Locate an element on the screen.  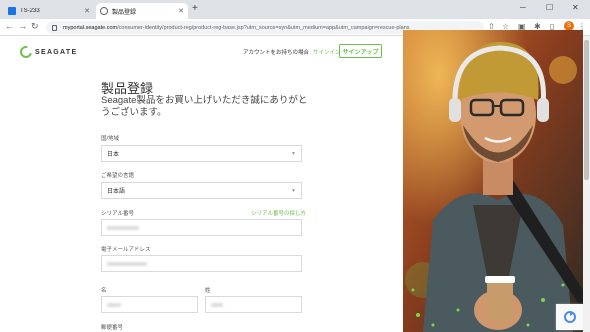
country-select: 日本 ▼ is located at coordinates (201, 153).